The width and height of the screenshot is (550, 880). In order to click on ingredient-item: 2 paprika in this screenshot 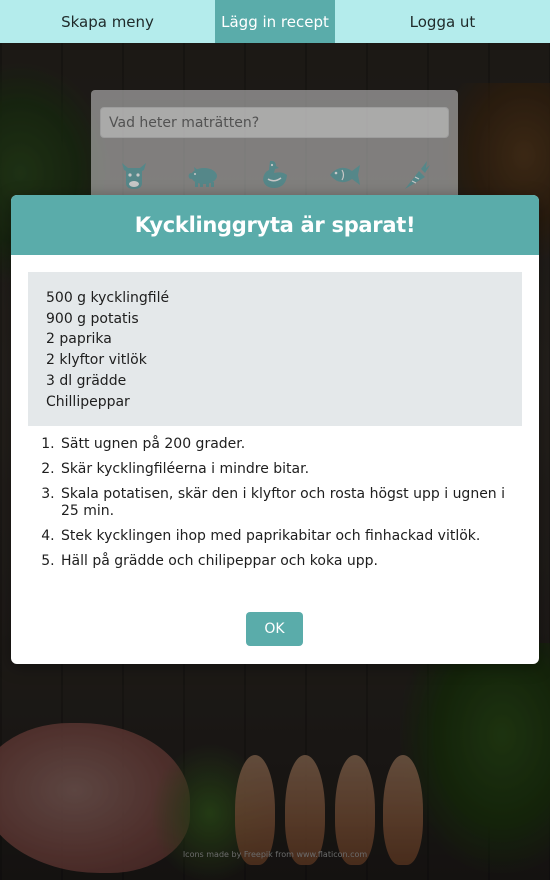, I will do `click(79, 339)`.